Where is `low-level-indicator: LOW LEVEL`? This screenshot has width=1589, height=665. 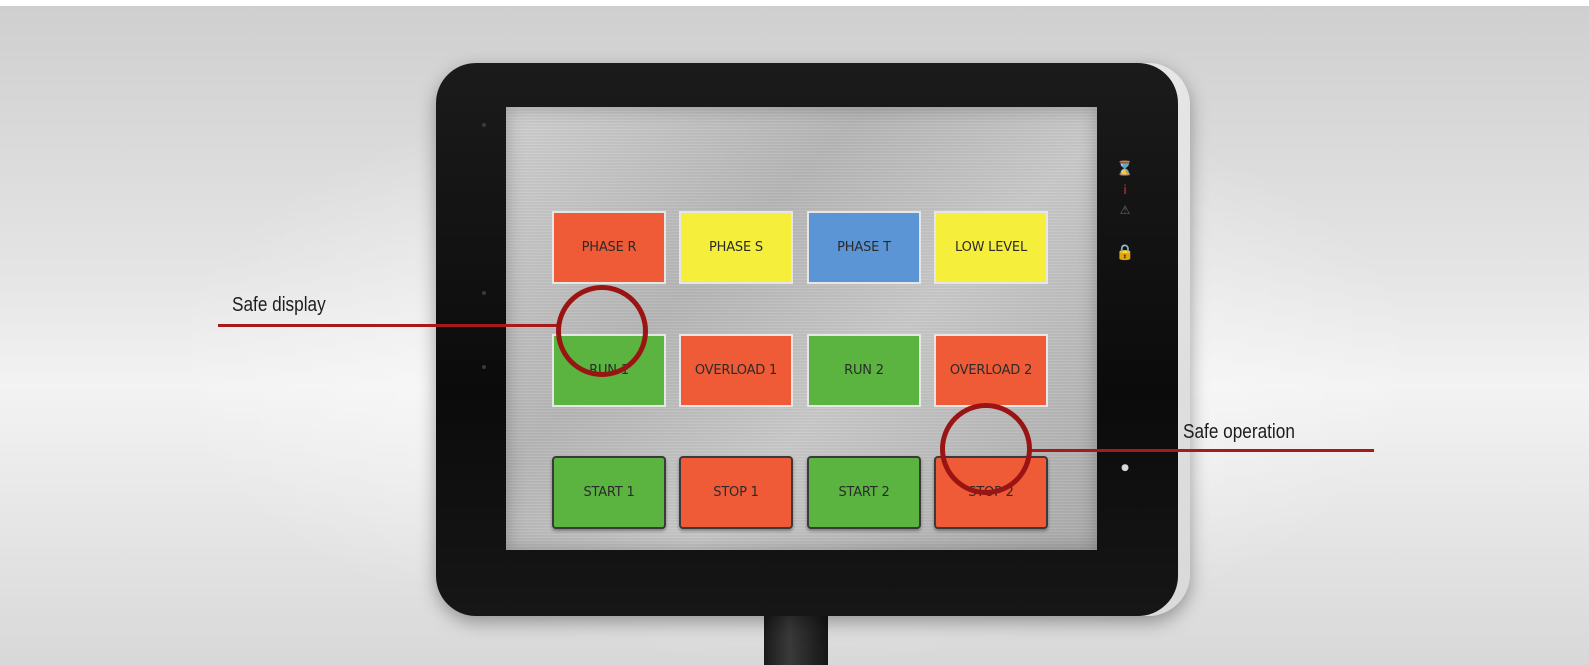 low-level-indicator: LOW LEVEL is located at coordinates (991, 247).